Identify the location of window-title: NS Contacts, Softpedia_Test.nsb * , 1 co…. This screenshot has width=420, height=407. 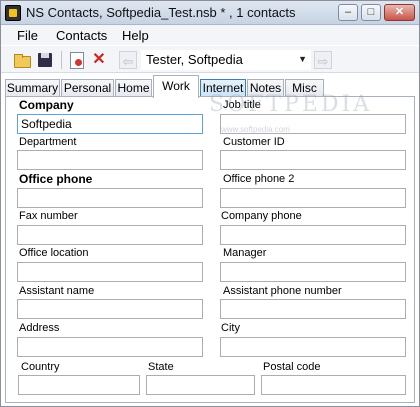
(161, 12).